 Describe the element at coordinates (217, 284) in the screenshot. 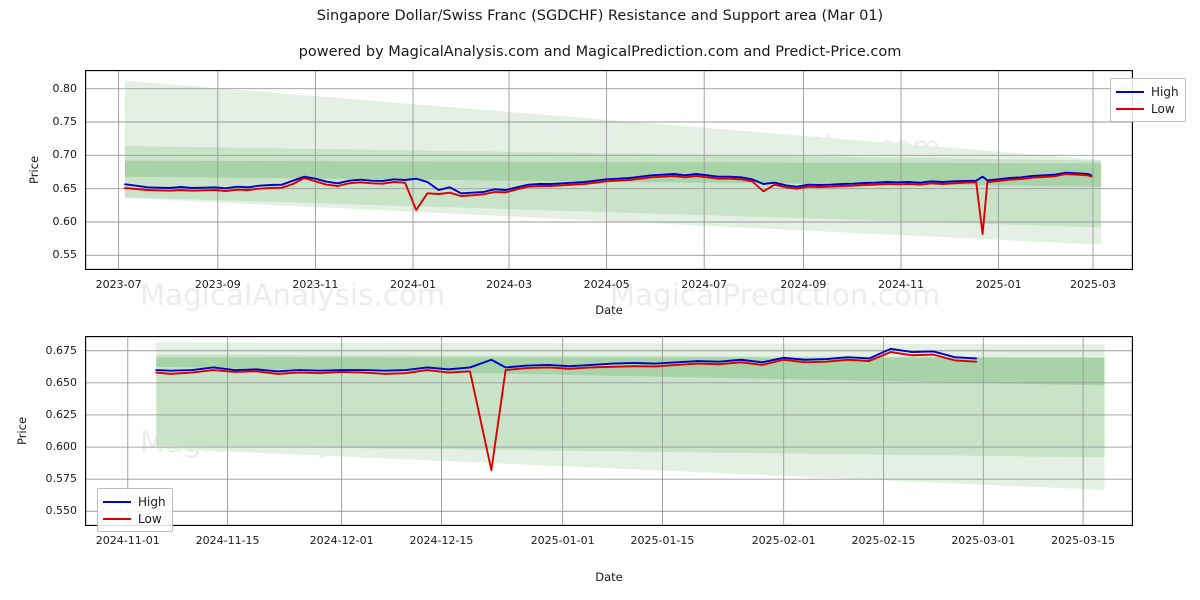

I see `x-tick-label: 2023-09` at that location.